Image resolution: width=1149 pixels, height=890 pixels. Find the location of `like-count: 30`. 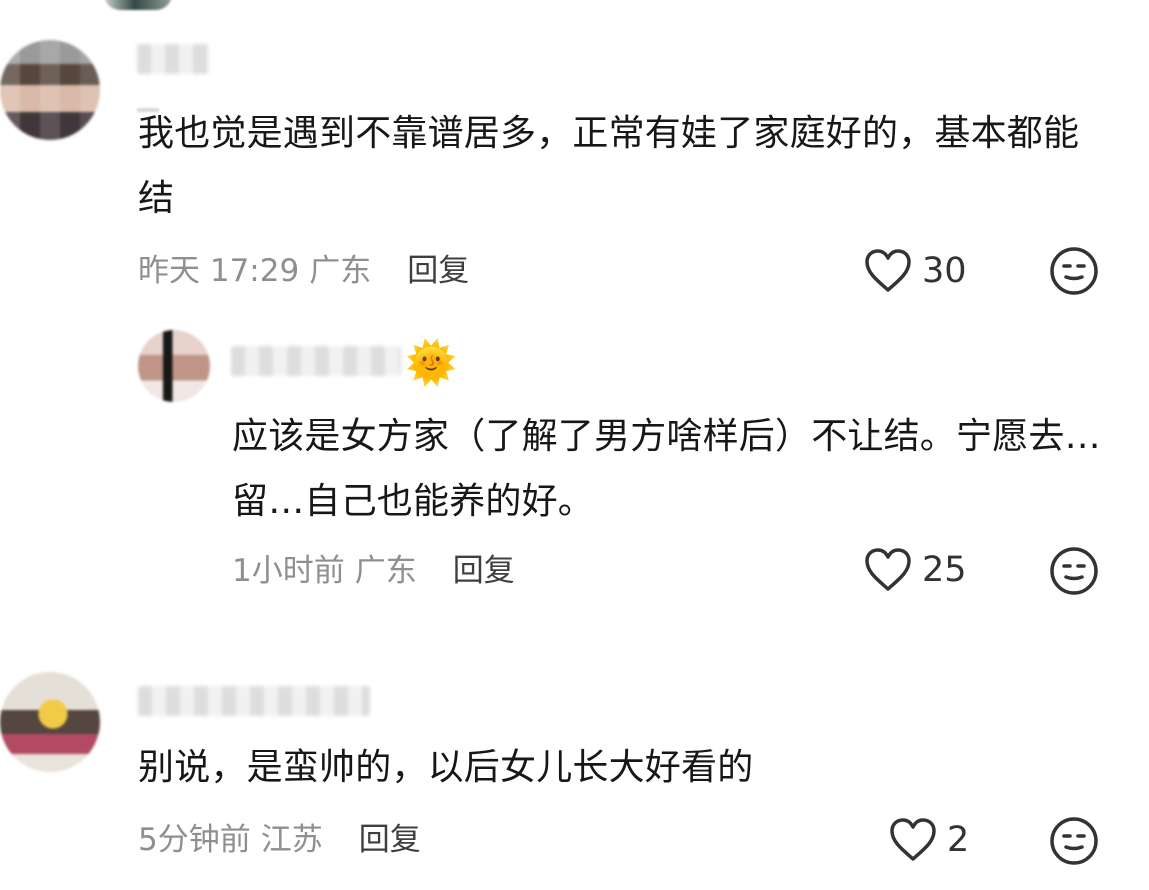

like-count: 30 is located at coordinates (944, 271).